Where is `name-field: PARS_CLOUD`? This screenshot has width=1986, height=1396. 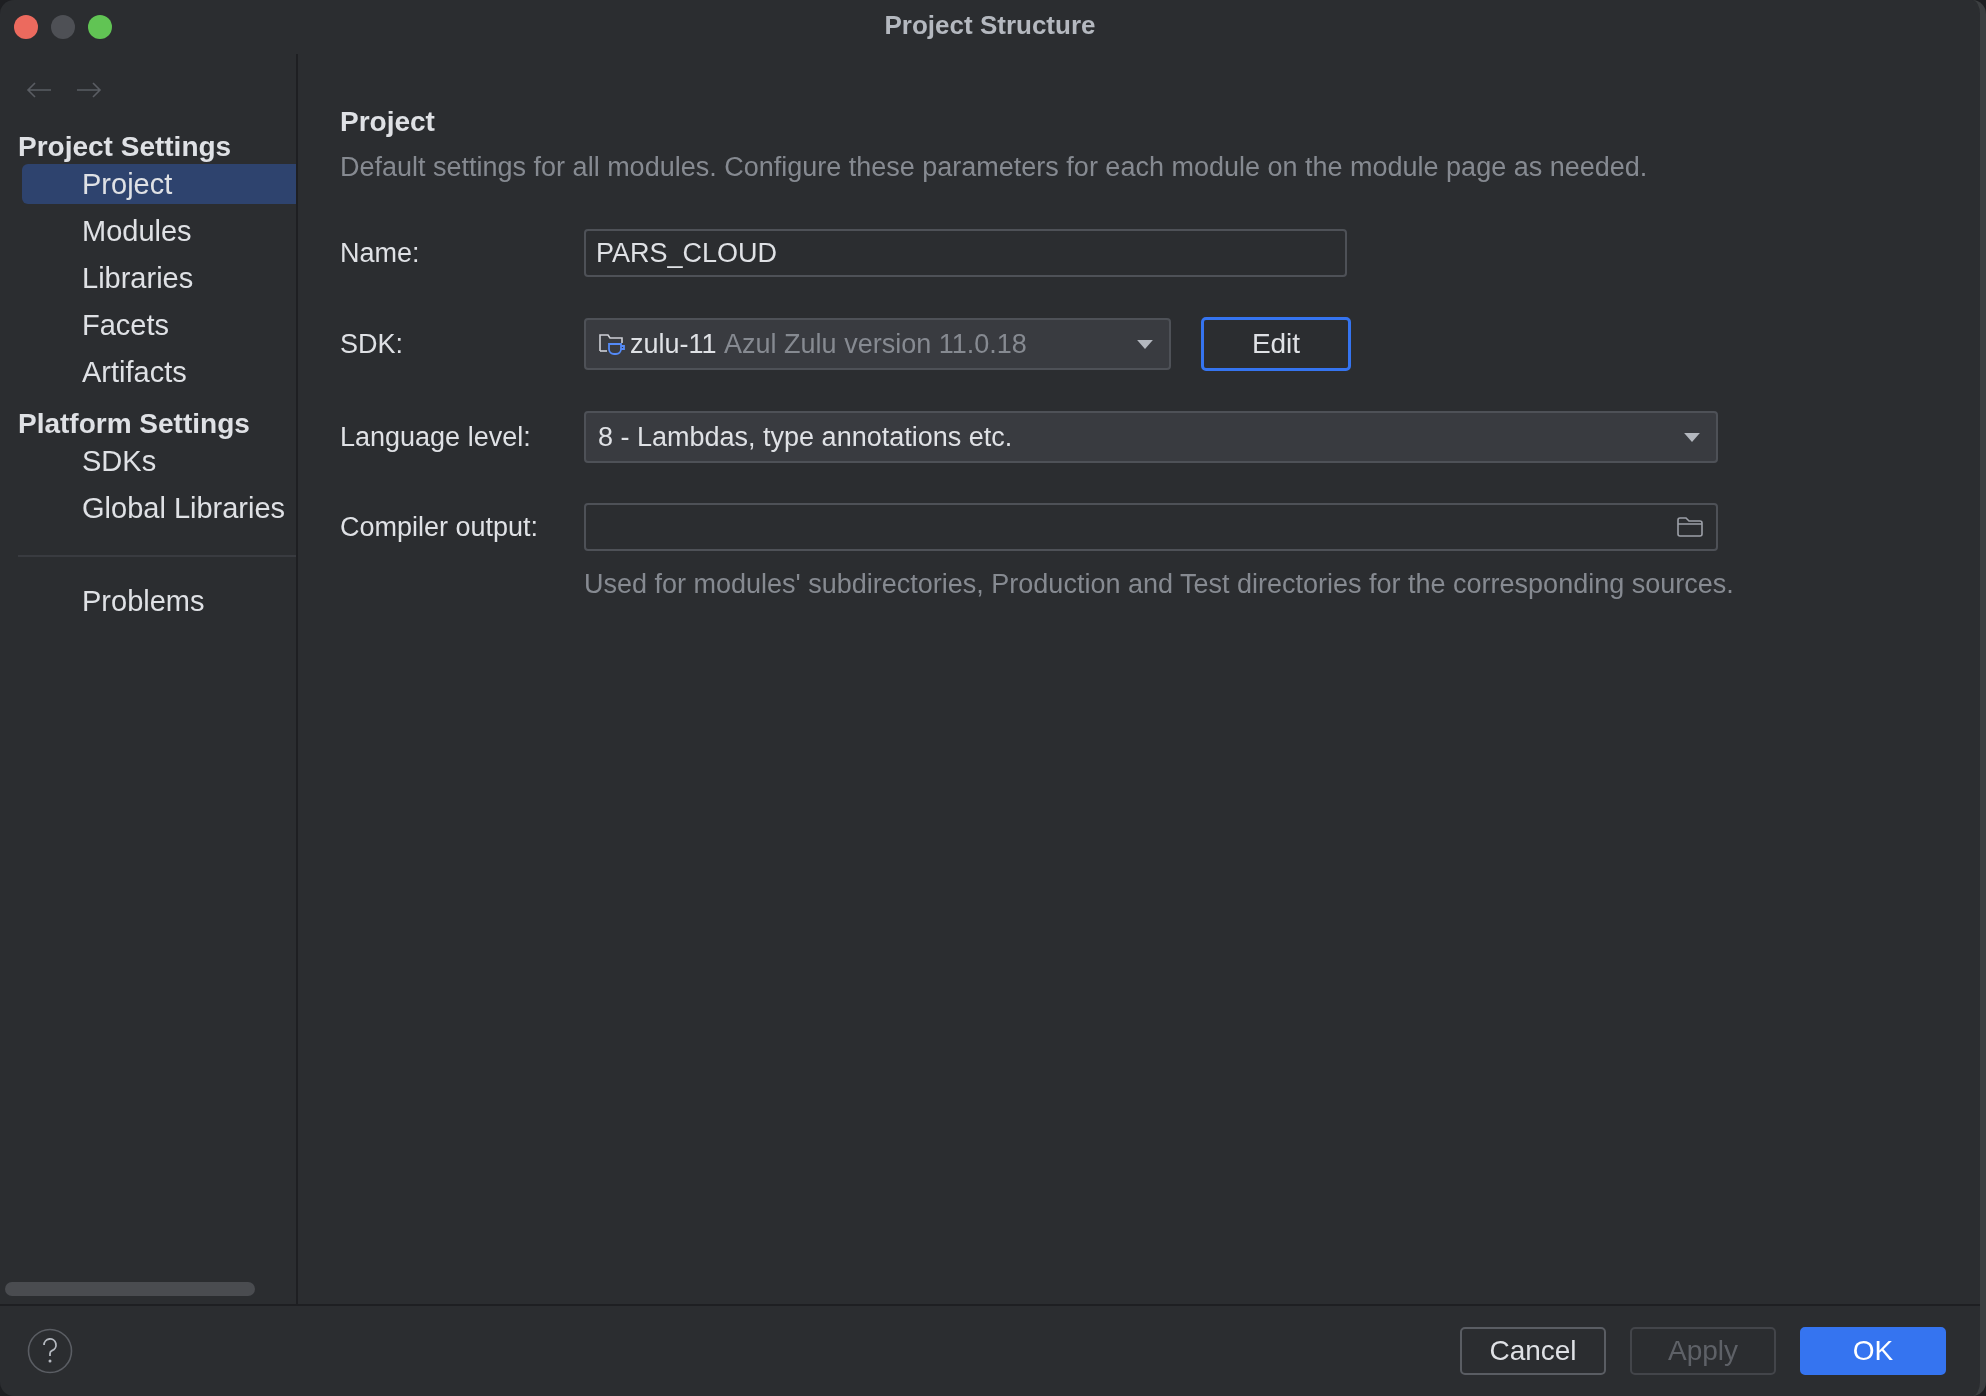
name-field: PARS_CLOUD is located at coordinates (965, 253).